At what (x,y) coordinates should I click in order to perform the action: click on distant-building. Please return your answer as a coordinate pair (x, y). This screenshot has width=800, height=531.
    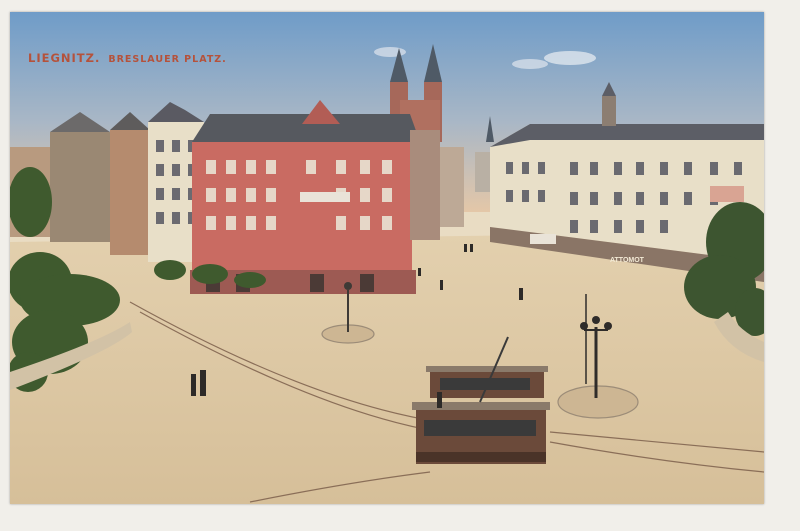
    Looking at the image, I should click on (452, 187).